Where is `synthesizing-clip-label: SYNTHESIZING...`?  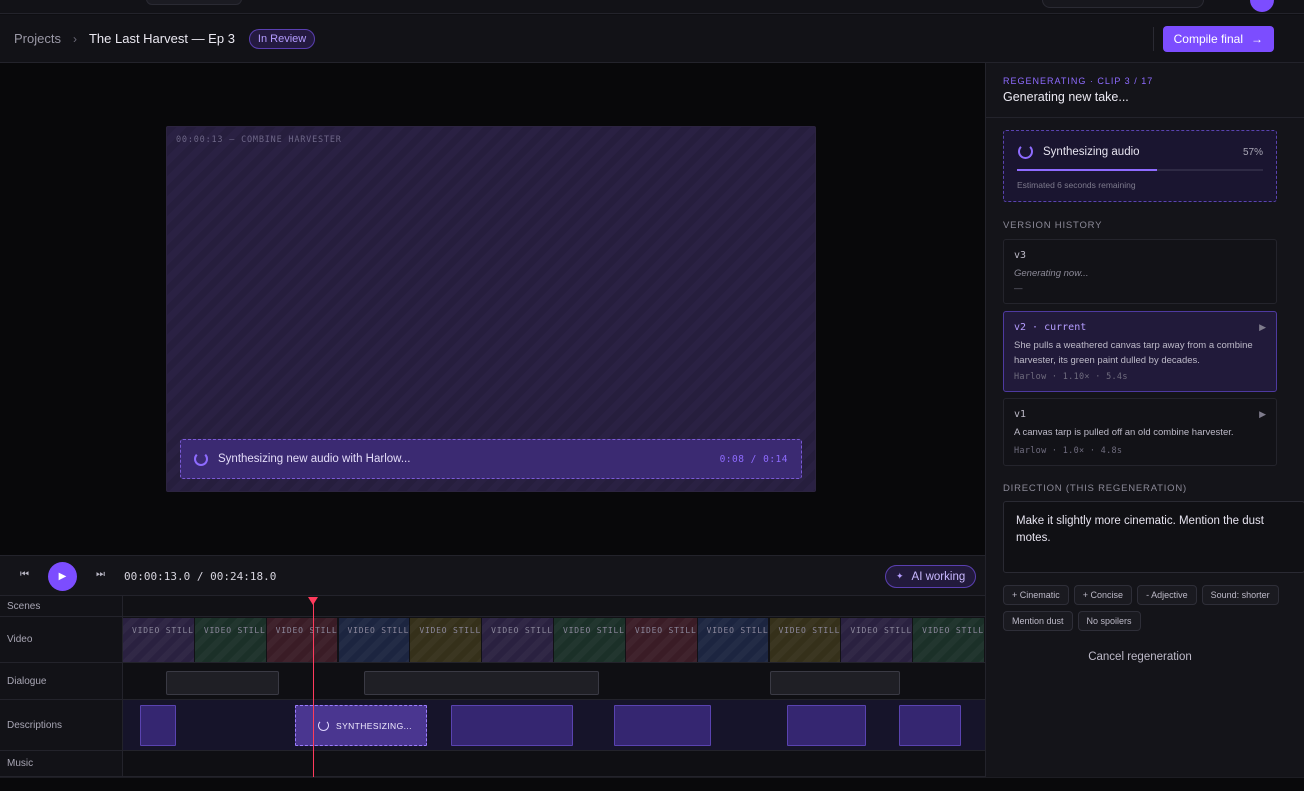
synthesizing-clip-label: SYNTHESIZING... is located at coordinates (374, 725).